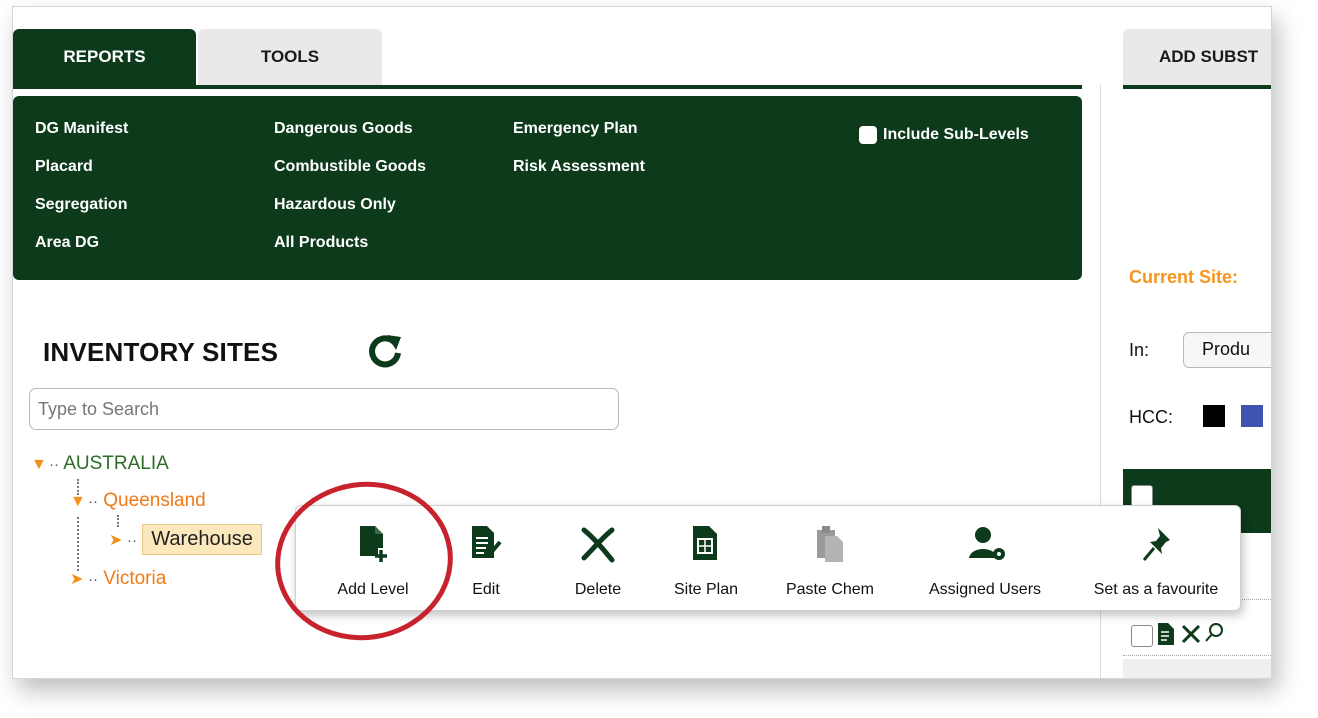 Image resolution: width=1318 pixels, height=718 pixels. I want to click on hcc-swatch-blue, so click(1252, 416).